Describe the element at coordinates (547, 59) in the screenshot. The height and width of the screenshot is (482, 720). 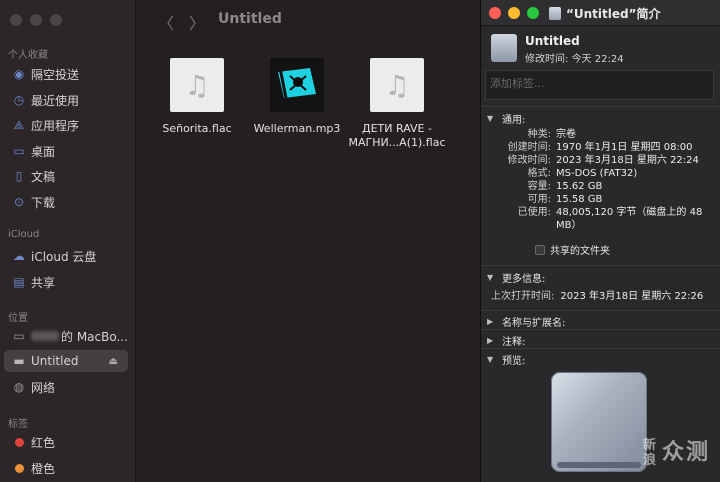
I see `modified-label: 修改时间:` at that location.